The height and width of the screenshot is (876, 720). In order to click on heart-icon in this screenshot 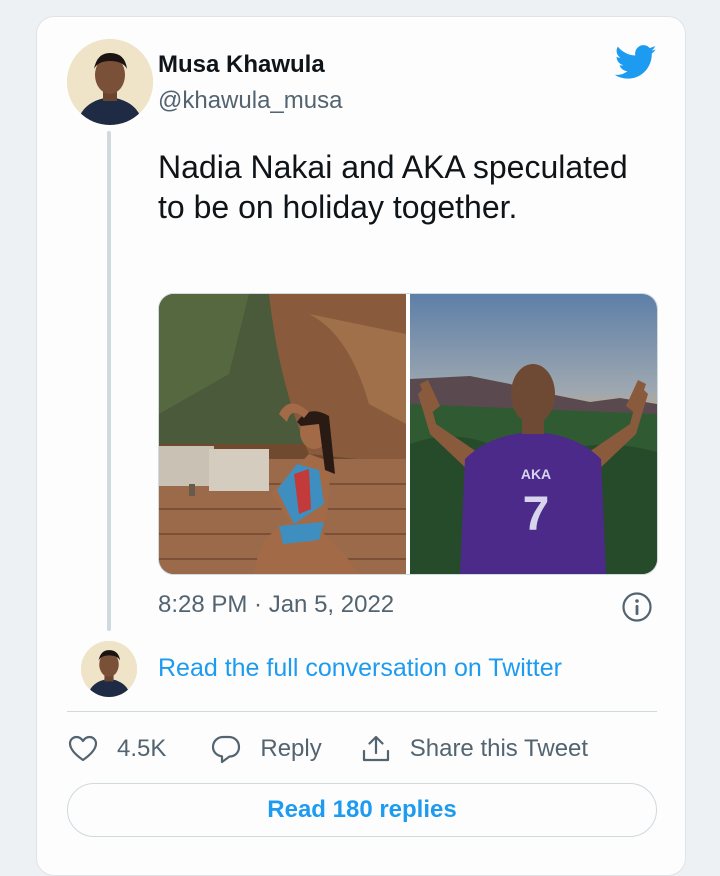, I will do `click(83, 748)`.